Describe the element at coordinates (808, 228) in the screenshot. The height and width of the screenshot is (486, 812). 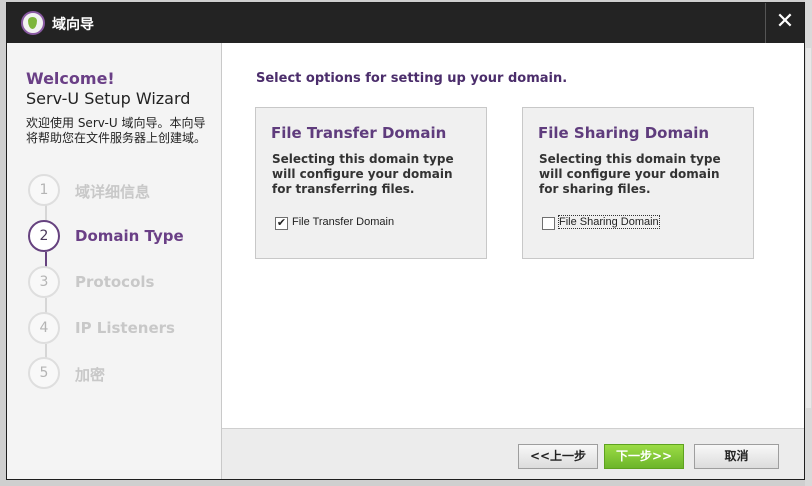
I see `scrollbar-thumb` at that location.